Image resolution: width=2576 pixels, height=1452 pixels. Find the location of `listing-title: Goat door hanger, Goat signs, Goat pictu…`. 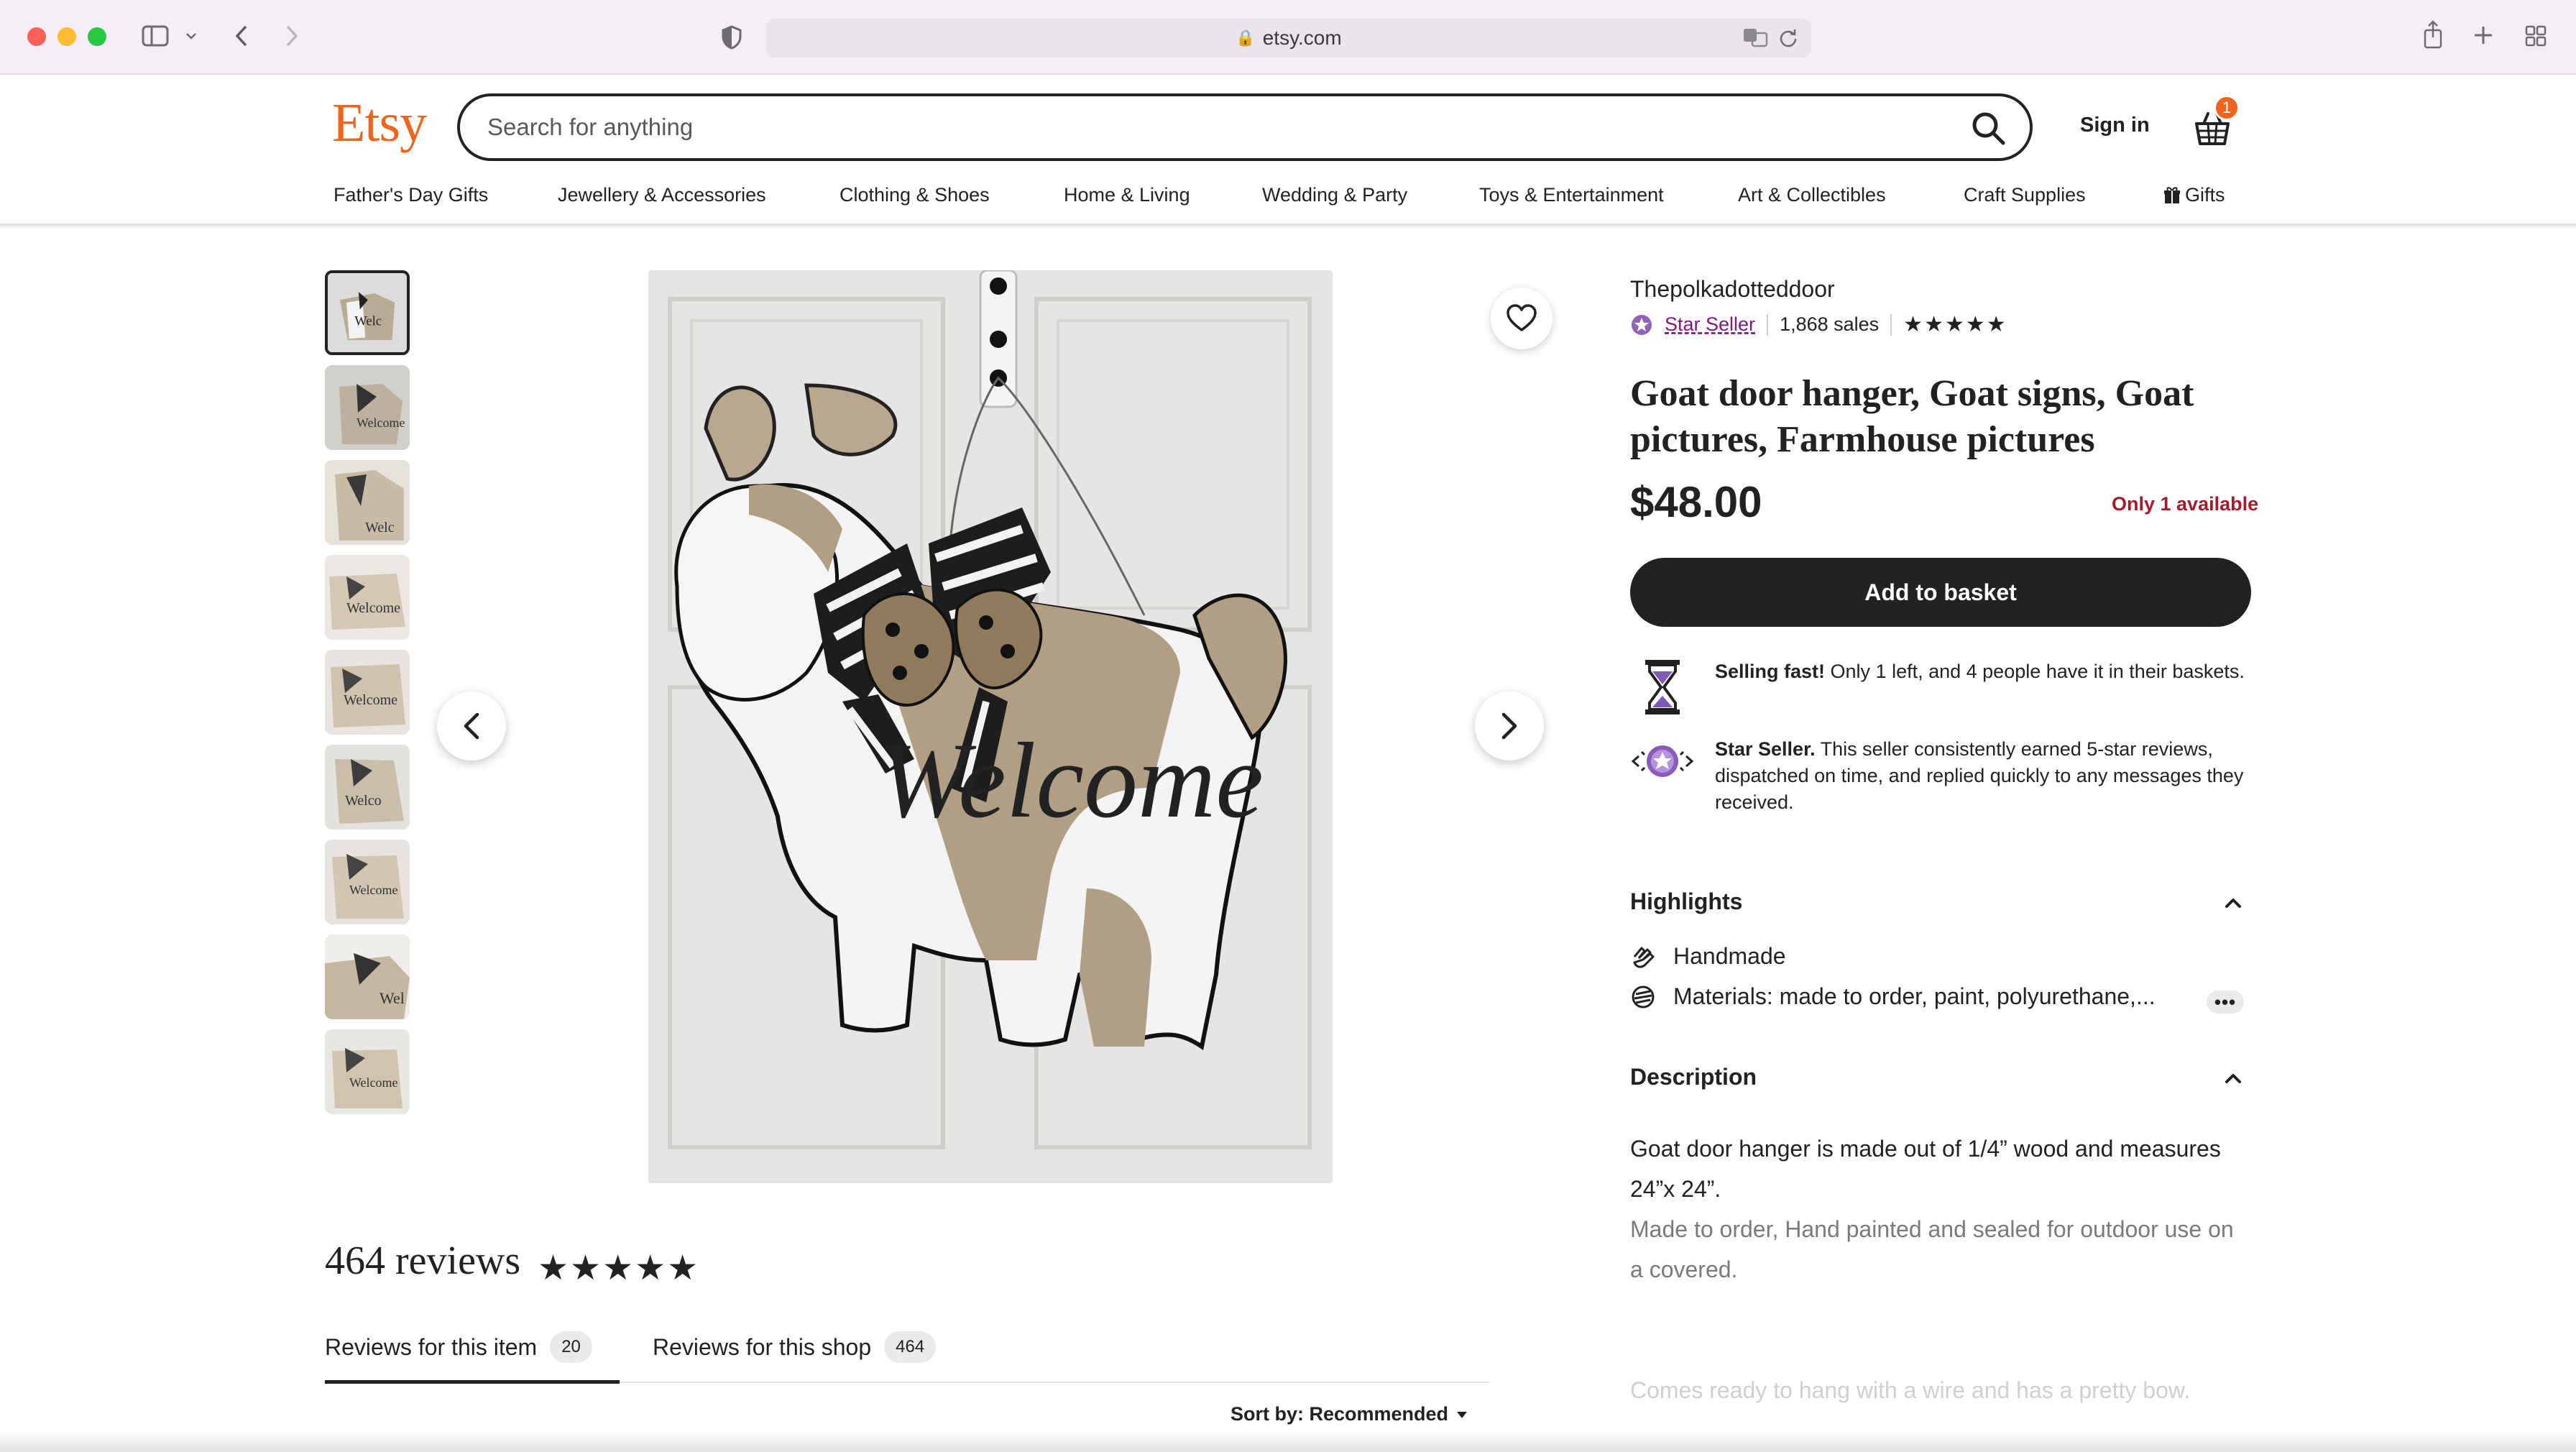

listing-title: Goat door hanger, Goat signs, Goat pictu… is located at coordinates (1912, 416).